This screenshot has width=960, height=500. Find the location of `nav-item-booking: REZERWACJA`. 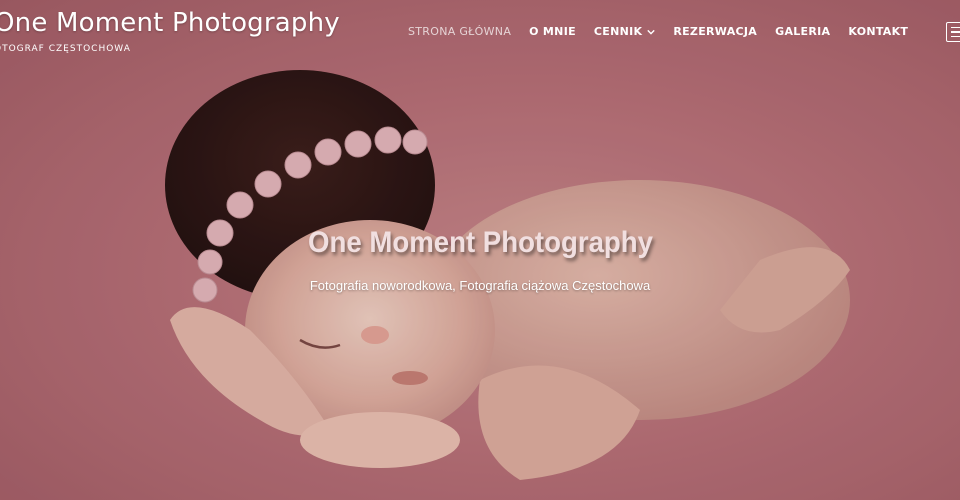

nav-item-booking: REZERWACJA is located at coordinates (715, 31).